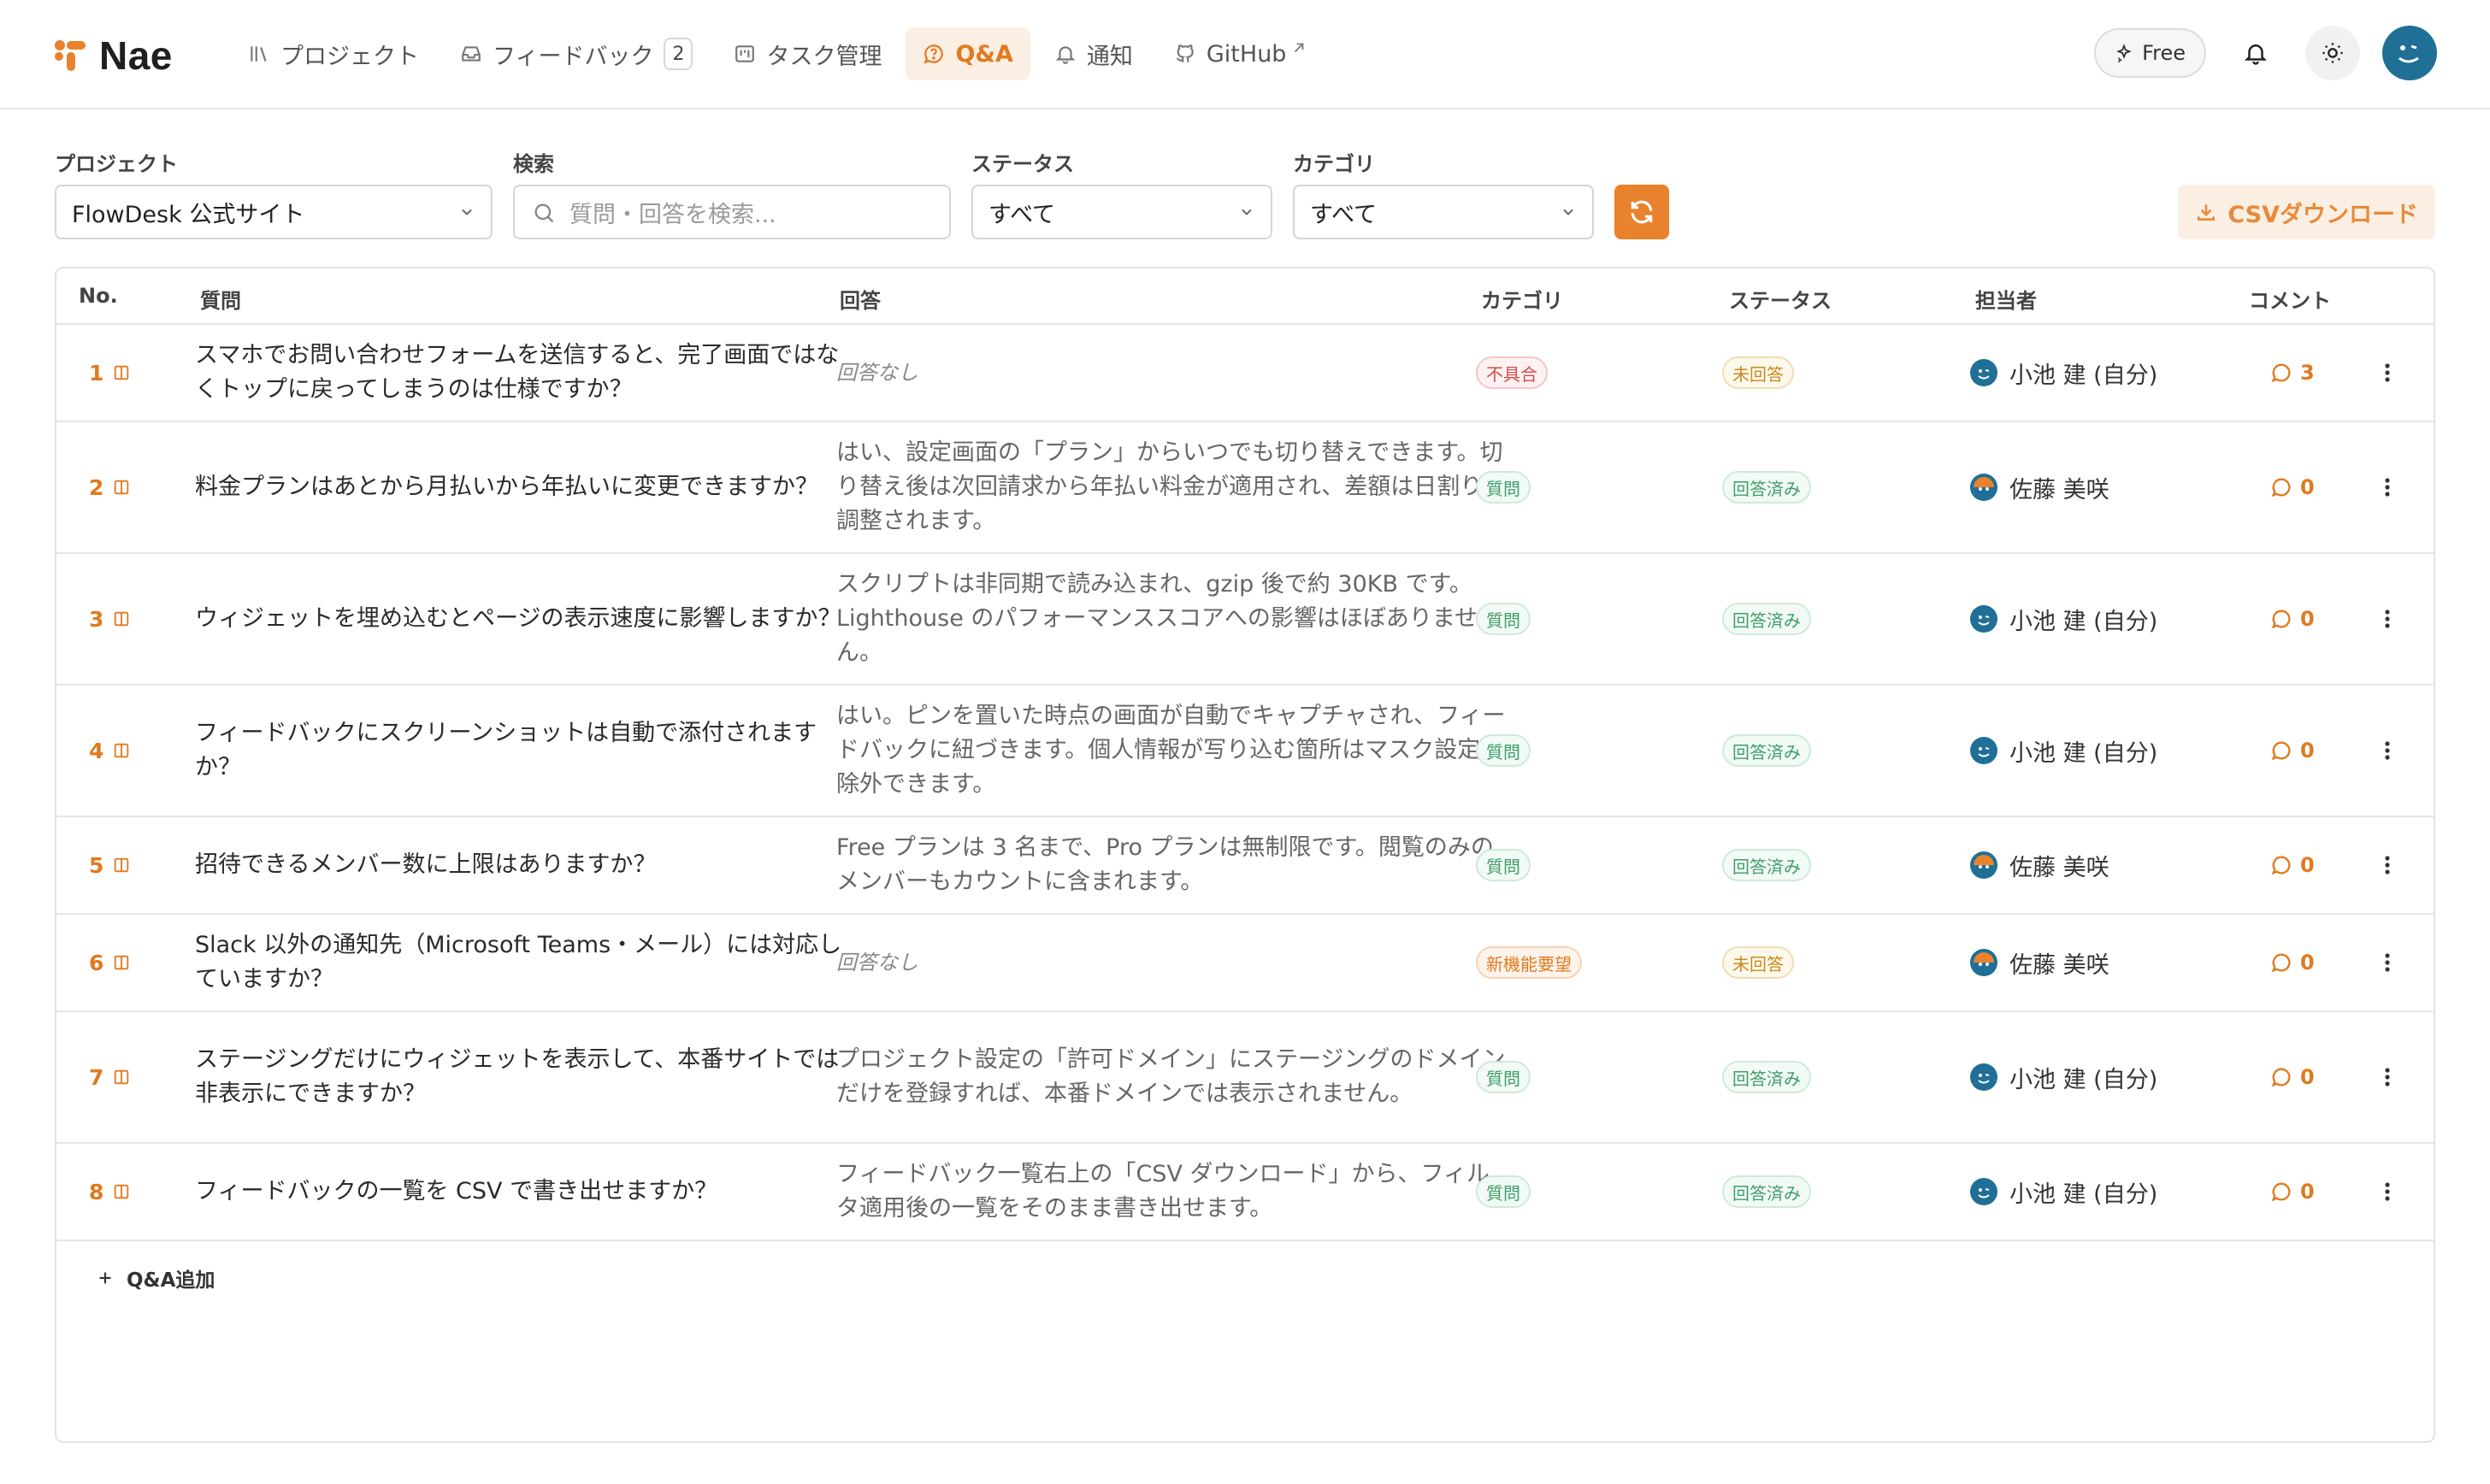 This screenshot has width=2490, height=1484. I want to click on nav-notifications: 通知, so click(1093, 53).